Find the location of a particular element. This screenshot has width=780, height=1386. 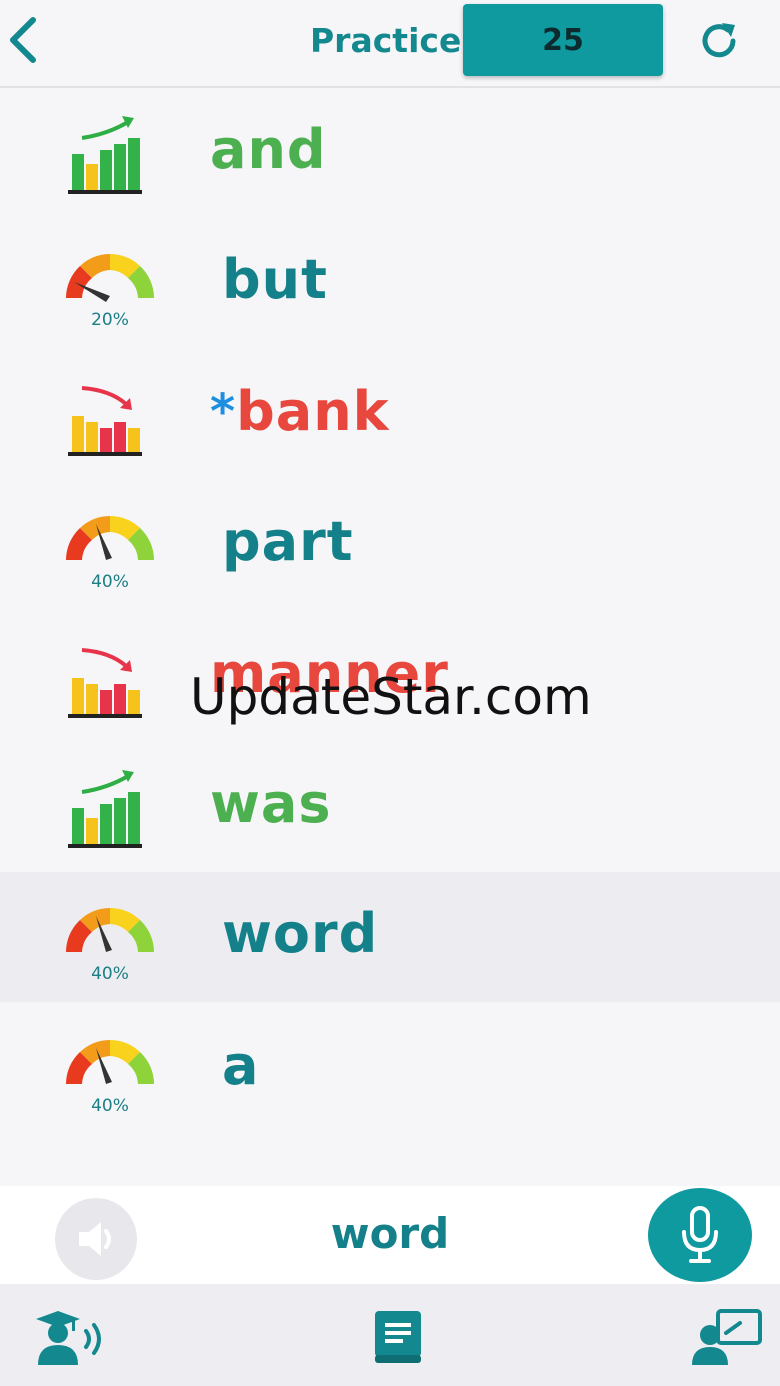

word-label: part is located at coordinates (288, 541).